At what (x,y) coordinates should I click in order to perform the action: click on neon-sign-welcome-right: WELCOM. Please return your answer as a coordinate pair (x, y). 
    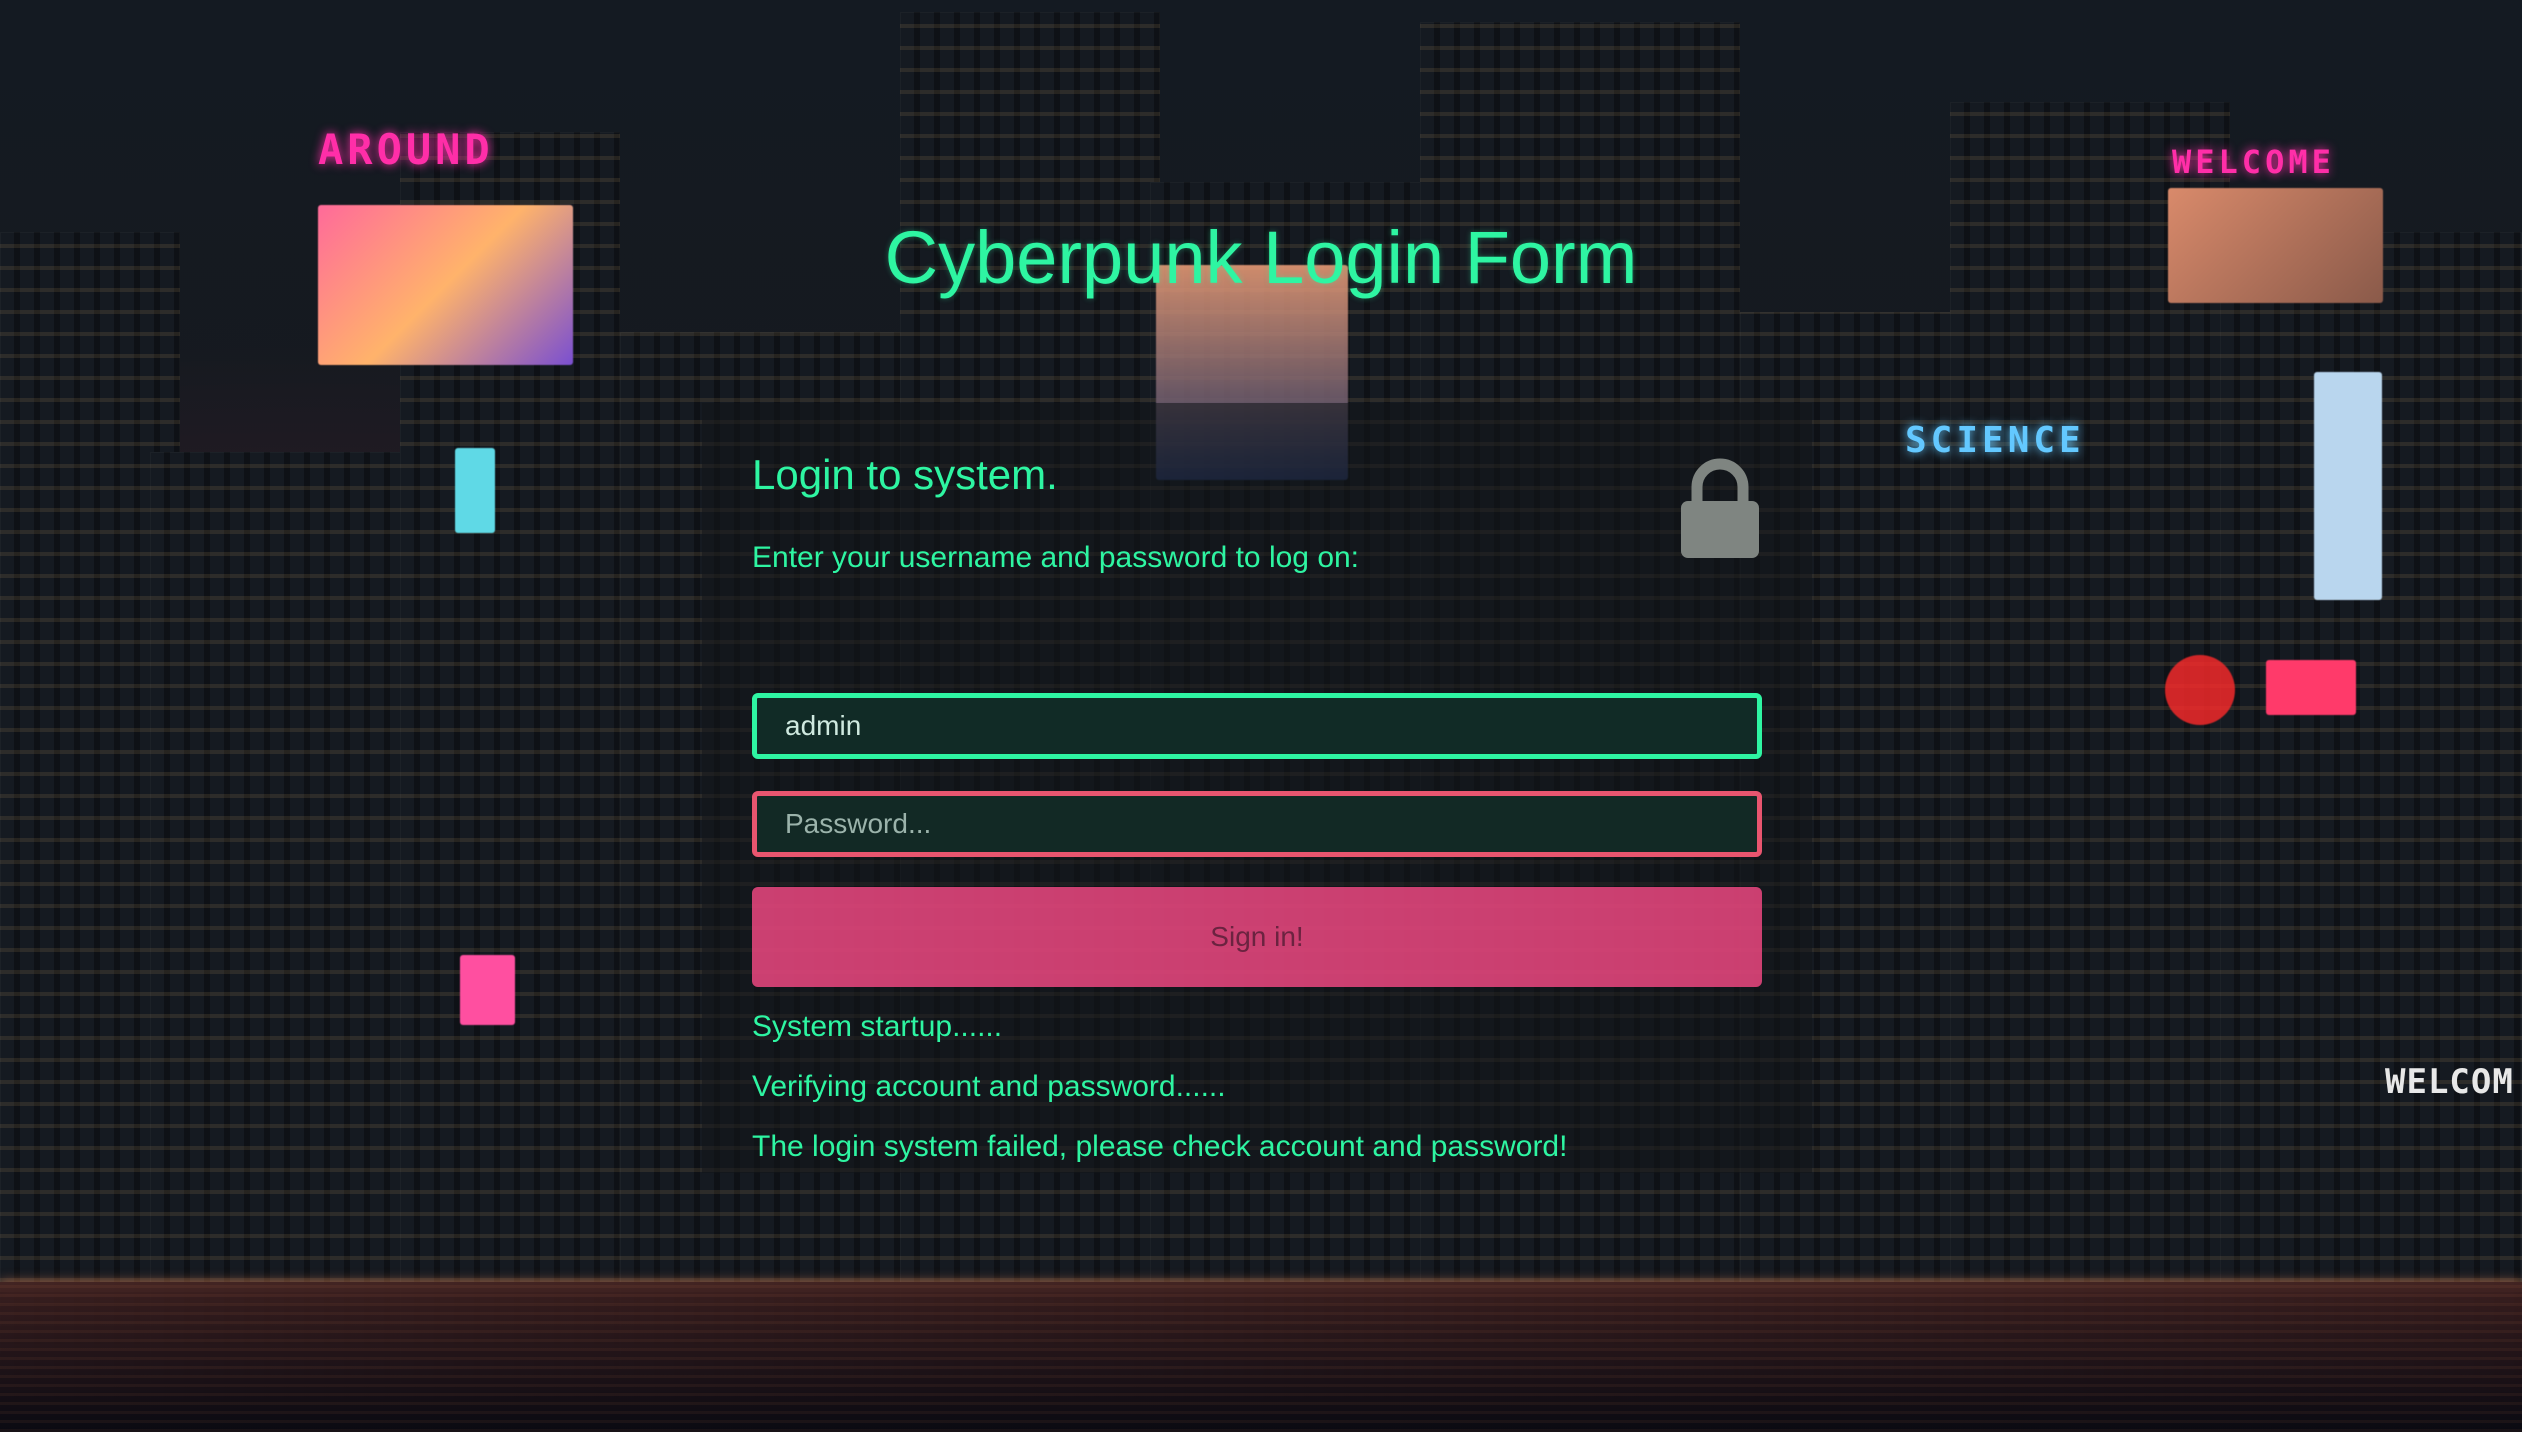
    Looking at the image, I should click on (2449, 1082).